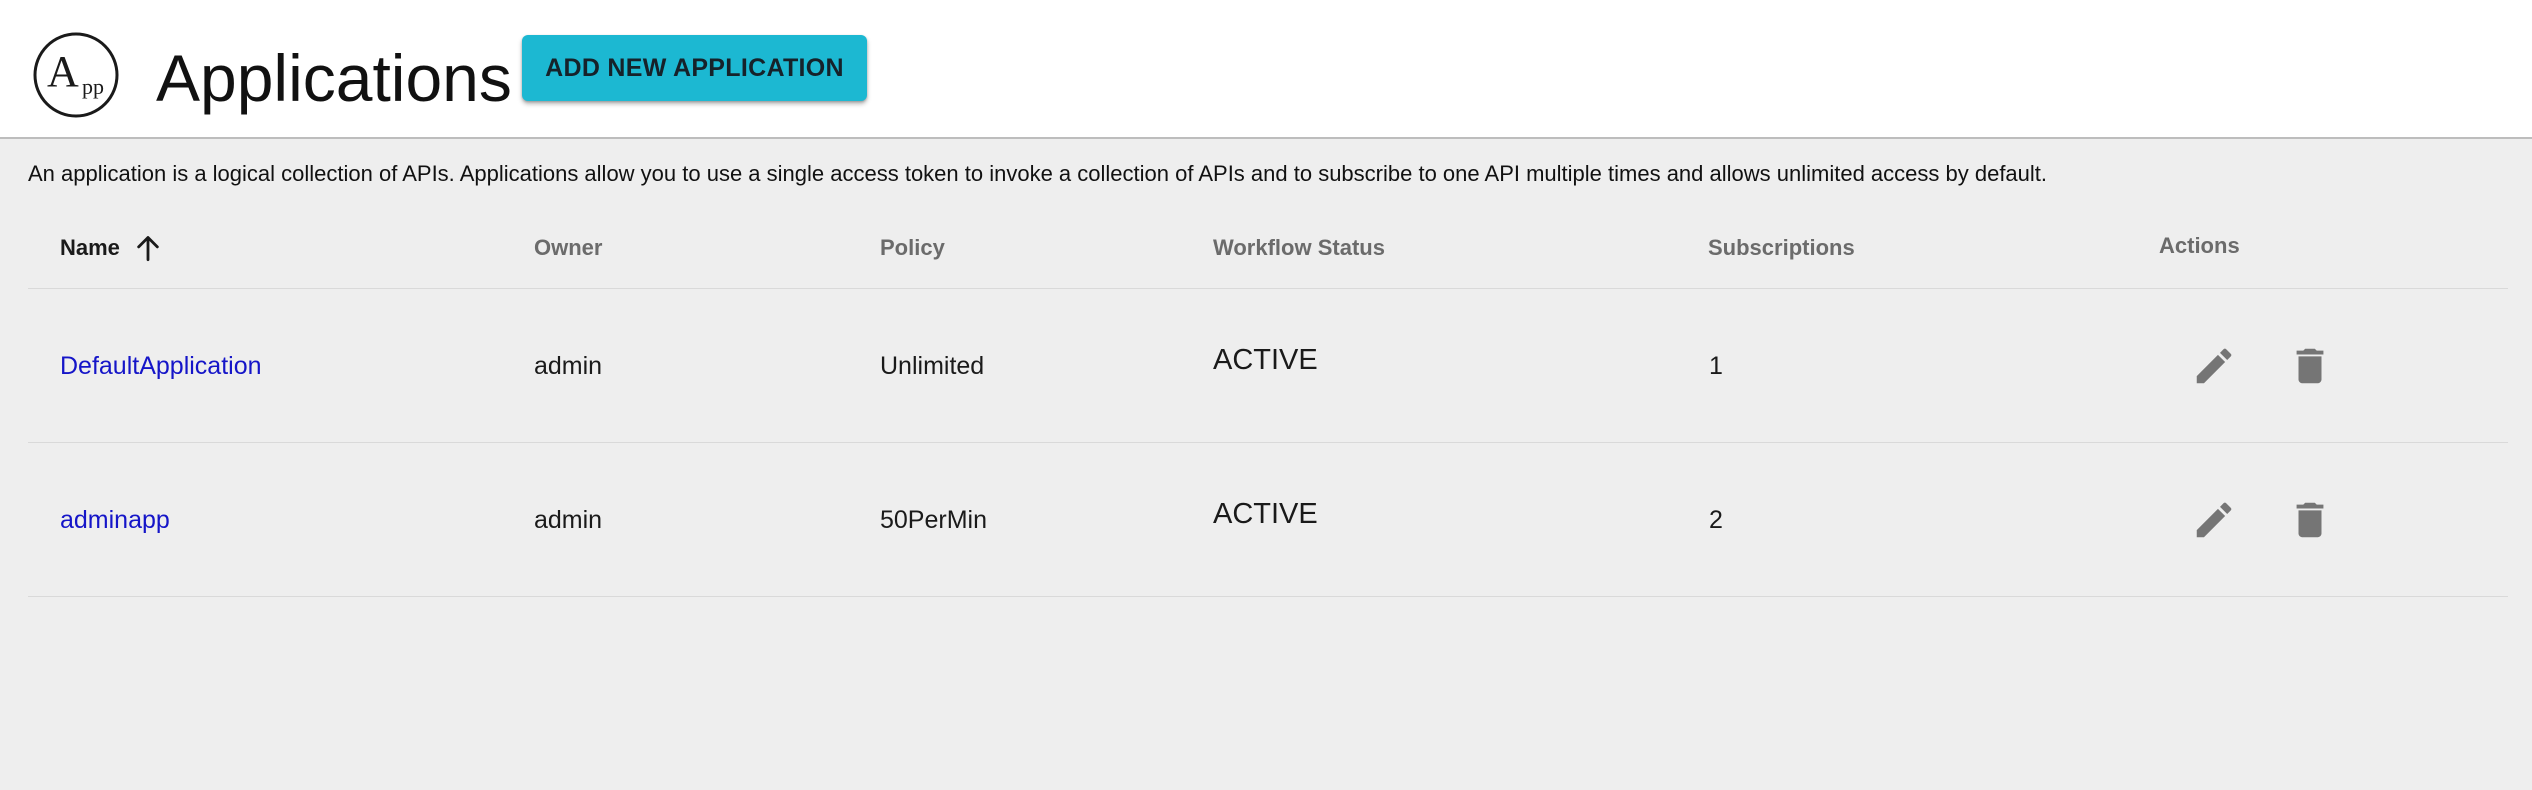  I want to click on column-header-name: Name, so click(111, 248).